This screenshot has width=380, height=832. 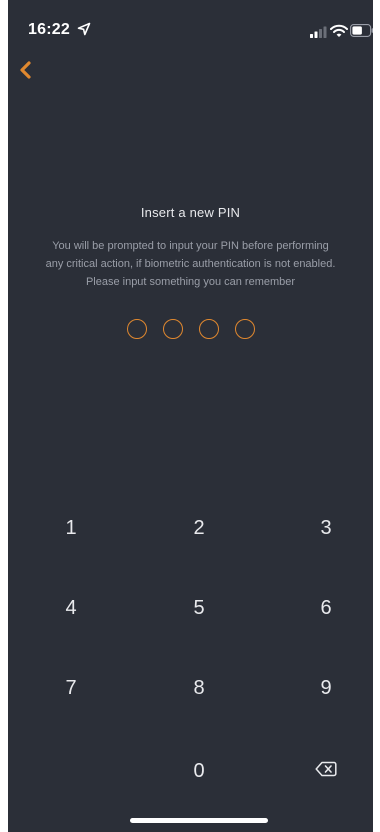 What do you see at coordinates (190, 331) in the screenshot?
I see `pin-indicator` at bounding box center [190, 331].